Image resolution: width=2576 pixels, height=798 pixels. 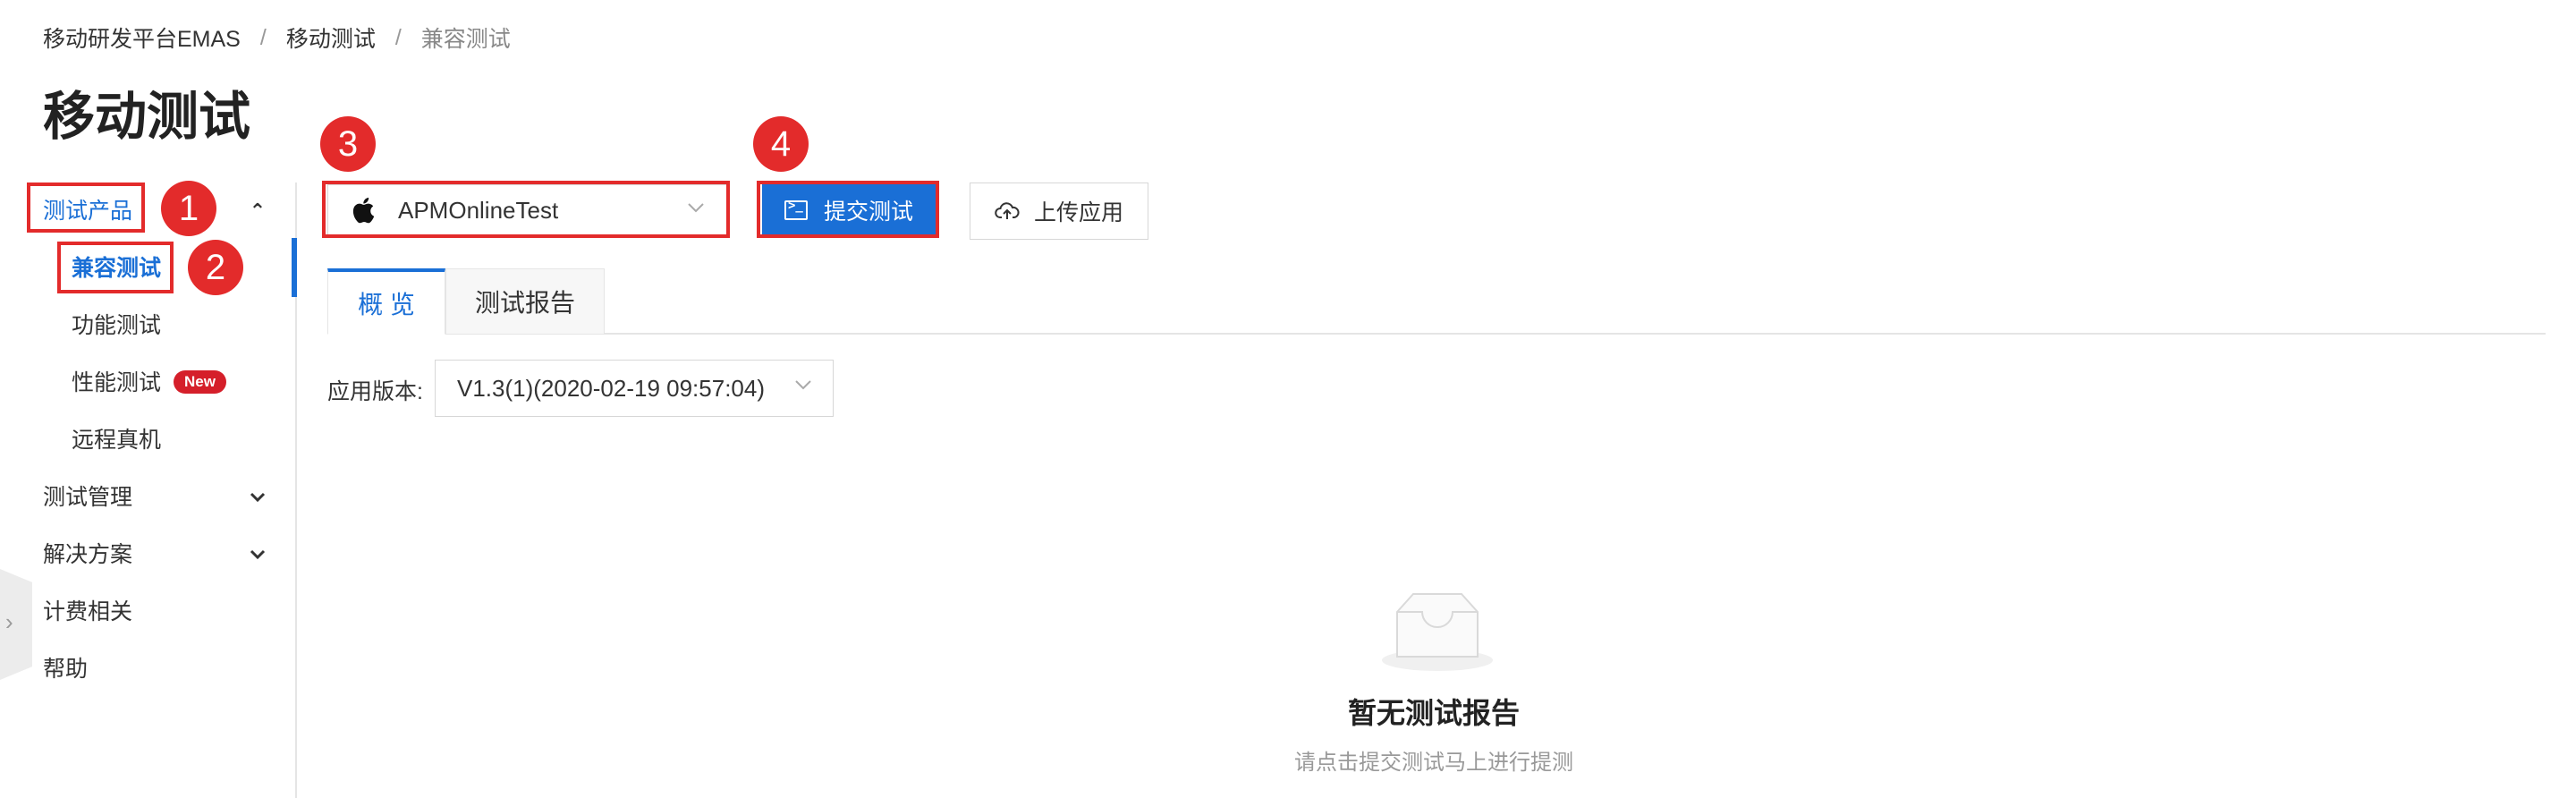 What do you see at coordinates (116, 326) in the screenshot?
I see `sidebar-item-function-test: 功能测试` at bounding box center [116, 326].